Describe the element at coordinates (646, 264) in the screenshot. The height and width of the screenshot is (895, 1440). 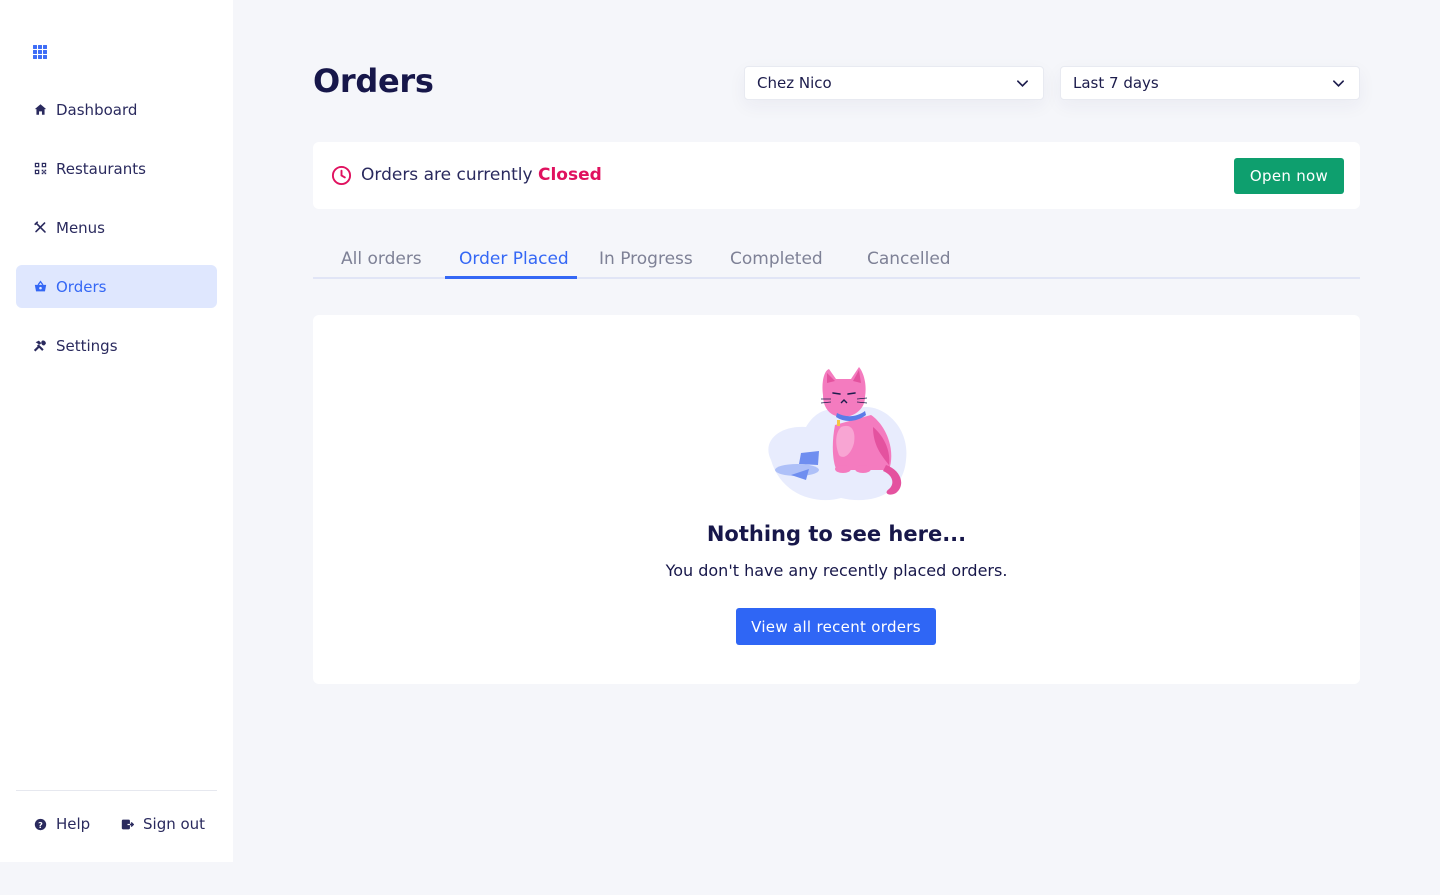
I see `tab-in-progress: In Progress` at that location.